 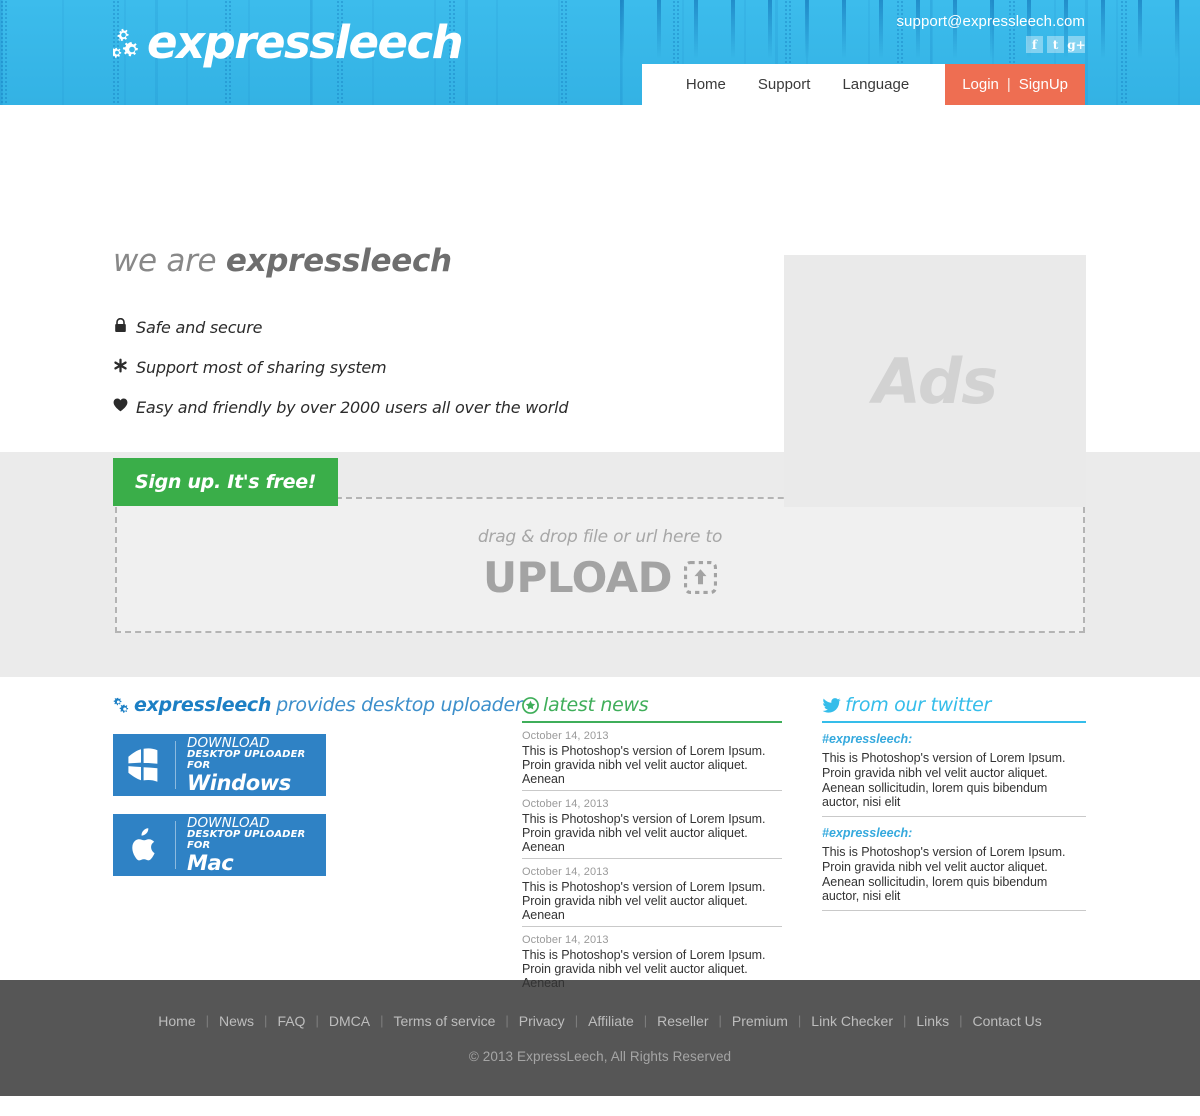 What do you see at coordinates (852, 1021) in the screenshot?
I see `footer-link-link-checker: Link Checker` at bounding box center [852, 1021].